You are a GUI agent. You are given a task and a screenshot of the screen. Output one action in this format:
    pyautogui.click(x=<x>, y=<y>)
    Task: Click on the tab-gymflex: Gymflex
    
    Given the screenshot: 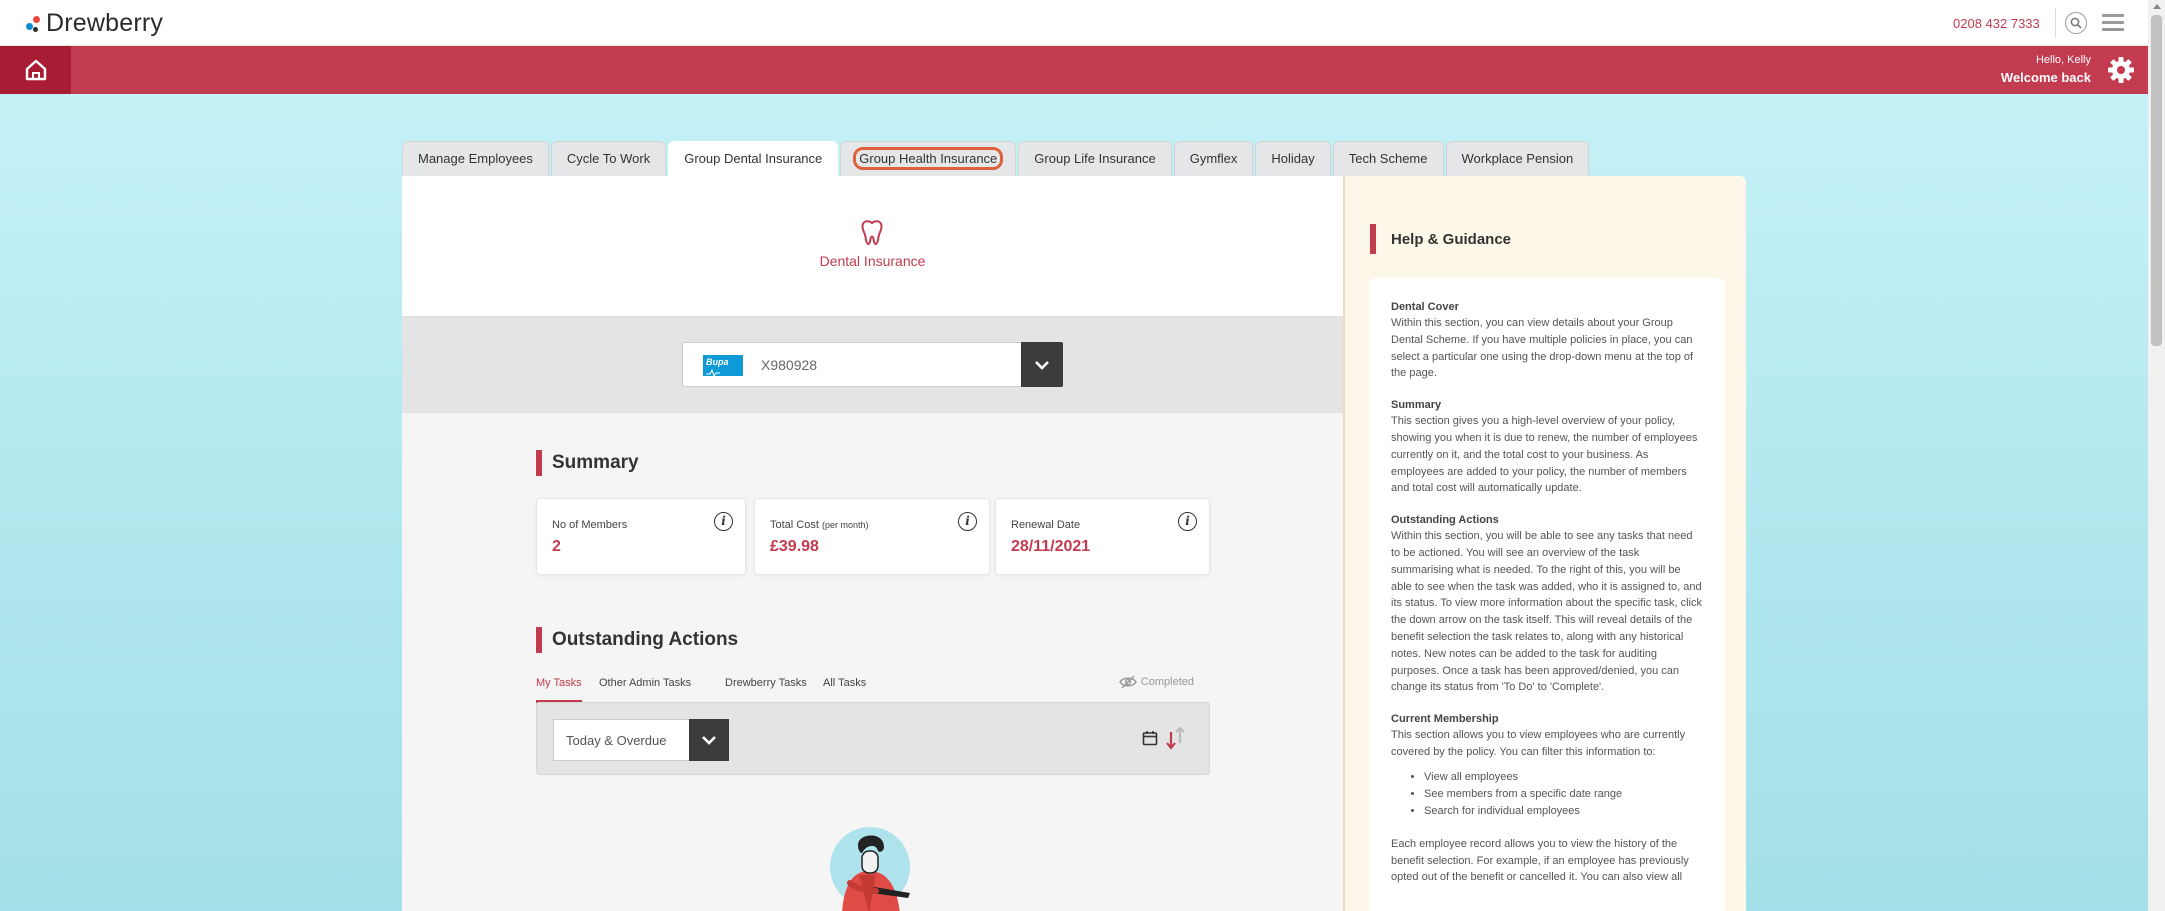 What is the action you would take?
    pyautogui.click(x=1213, y=158)
    